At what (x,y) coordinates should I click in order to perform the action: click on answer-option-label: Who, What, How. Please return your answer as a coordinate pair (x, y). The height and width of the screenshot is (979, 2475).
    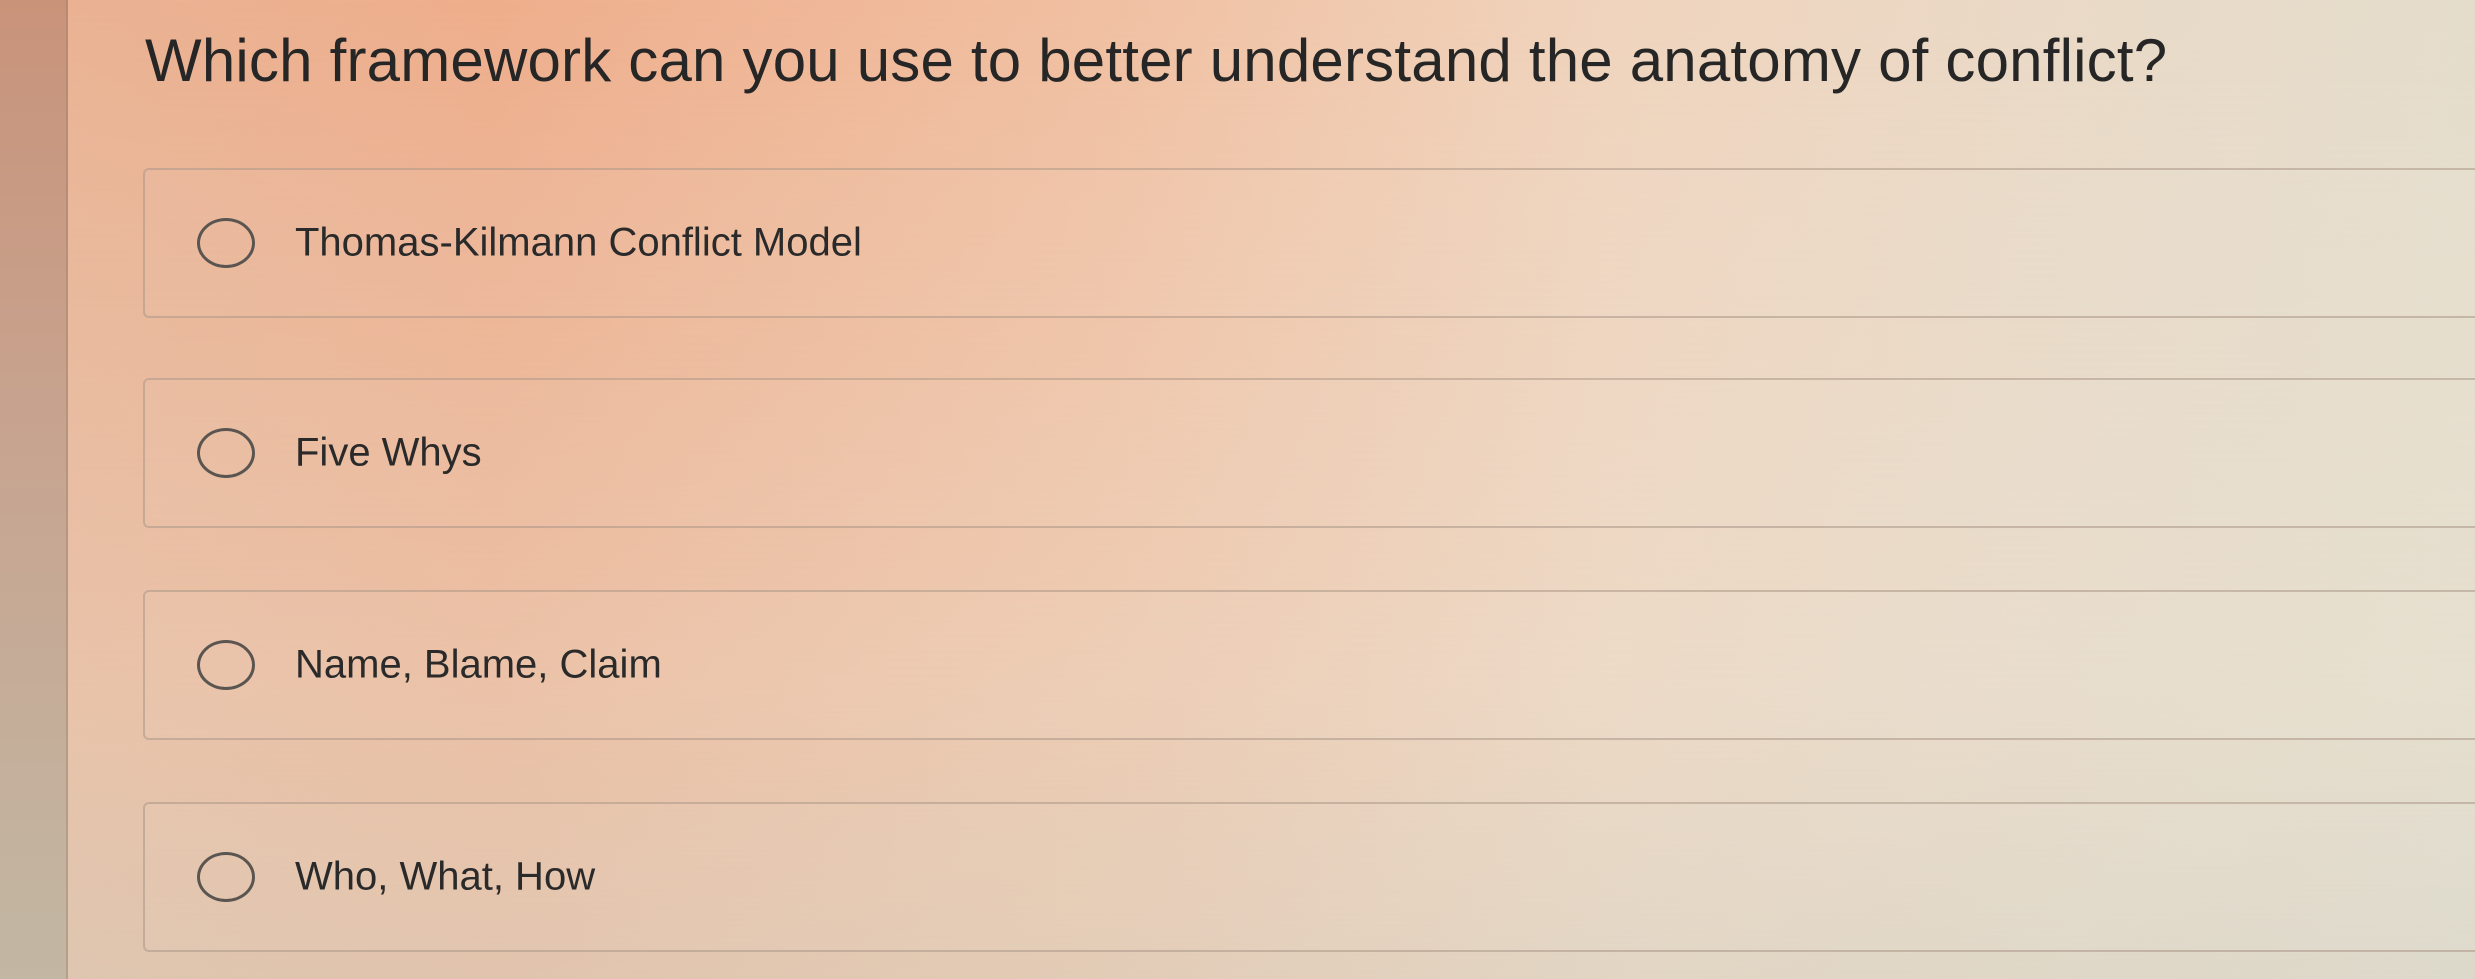
    Looking at the image, I should click on (445, 876).